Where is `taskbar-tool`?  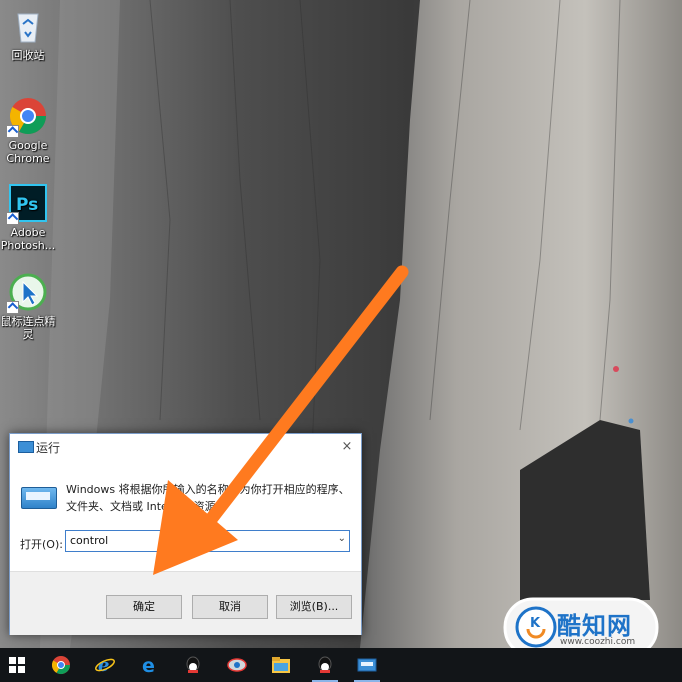 taskbar-tool is located at coordinates (237, 665).